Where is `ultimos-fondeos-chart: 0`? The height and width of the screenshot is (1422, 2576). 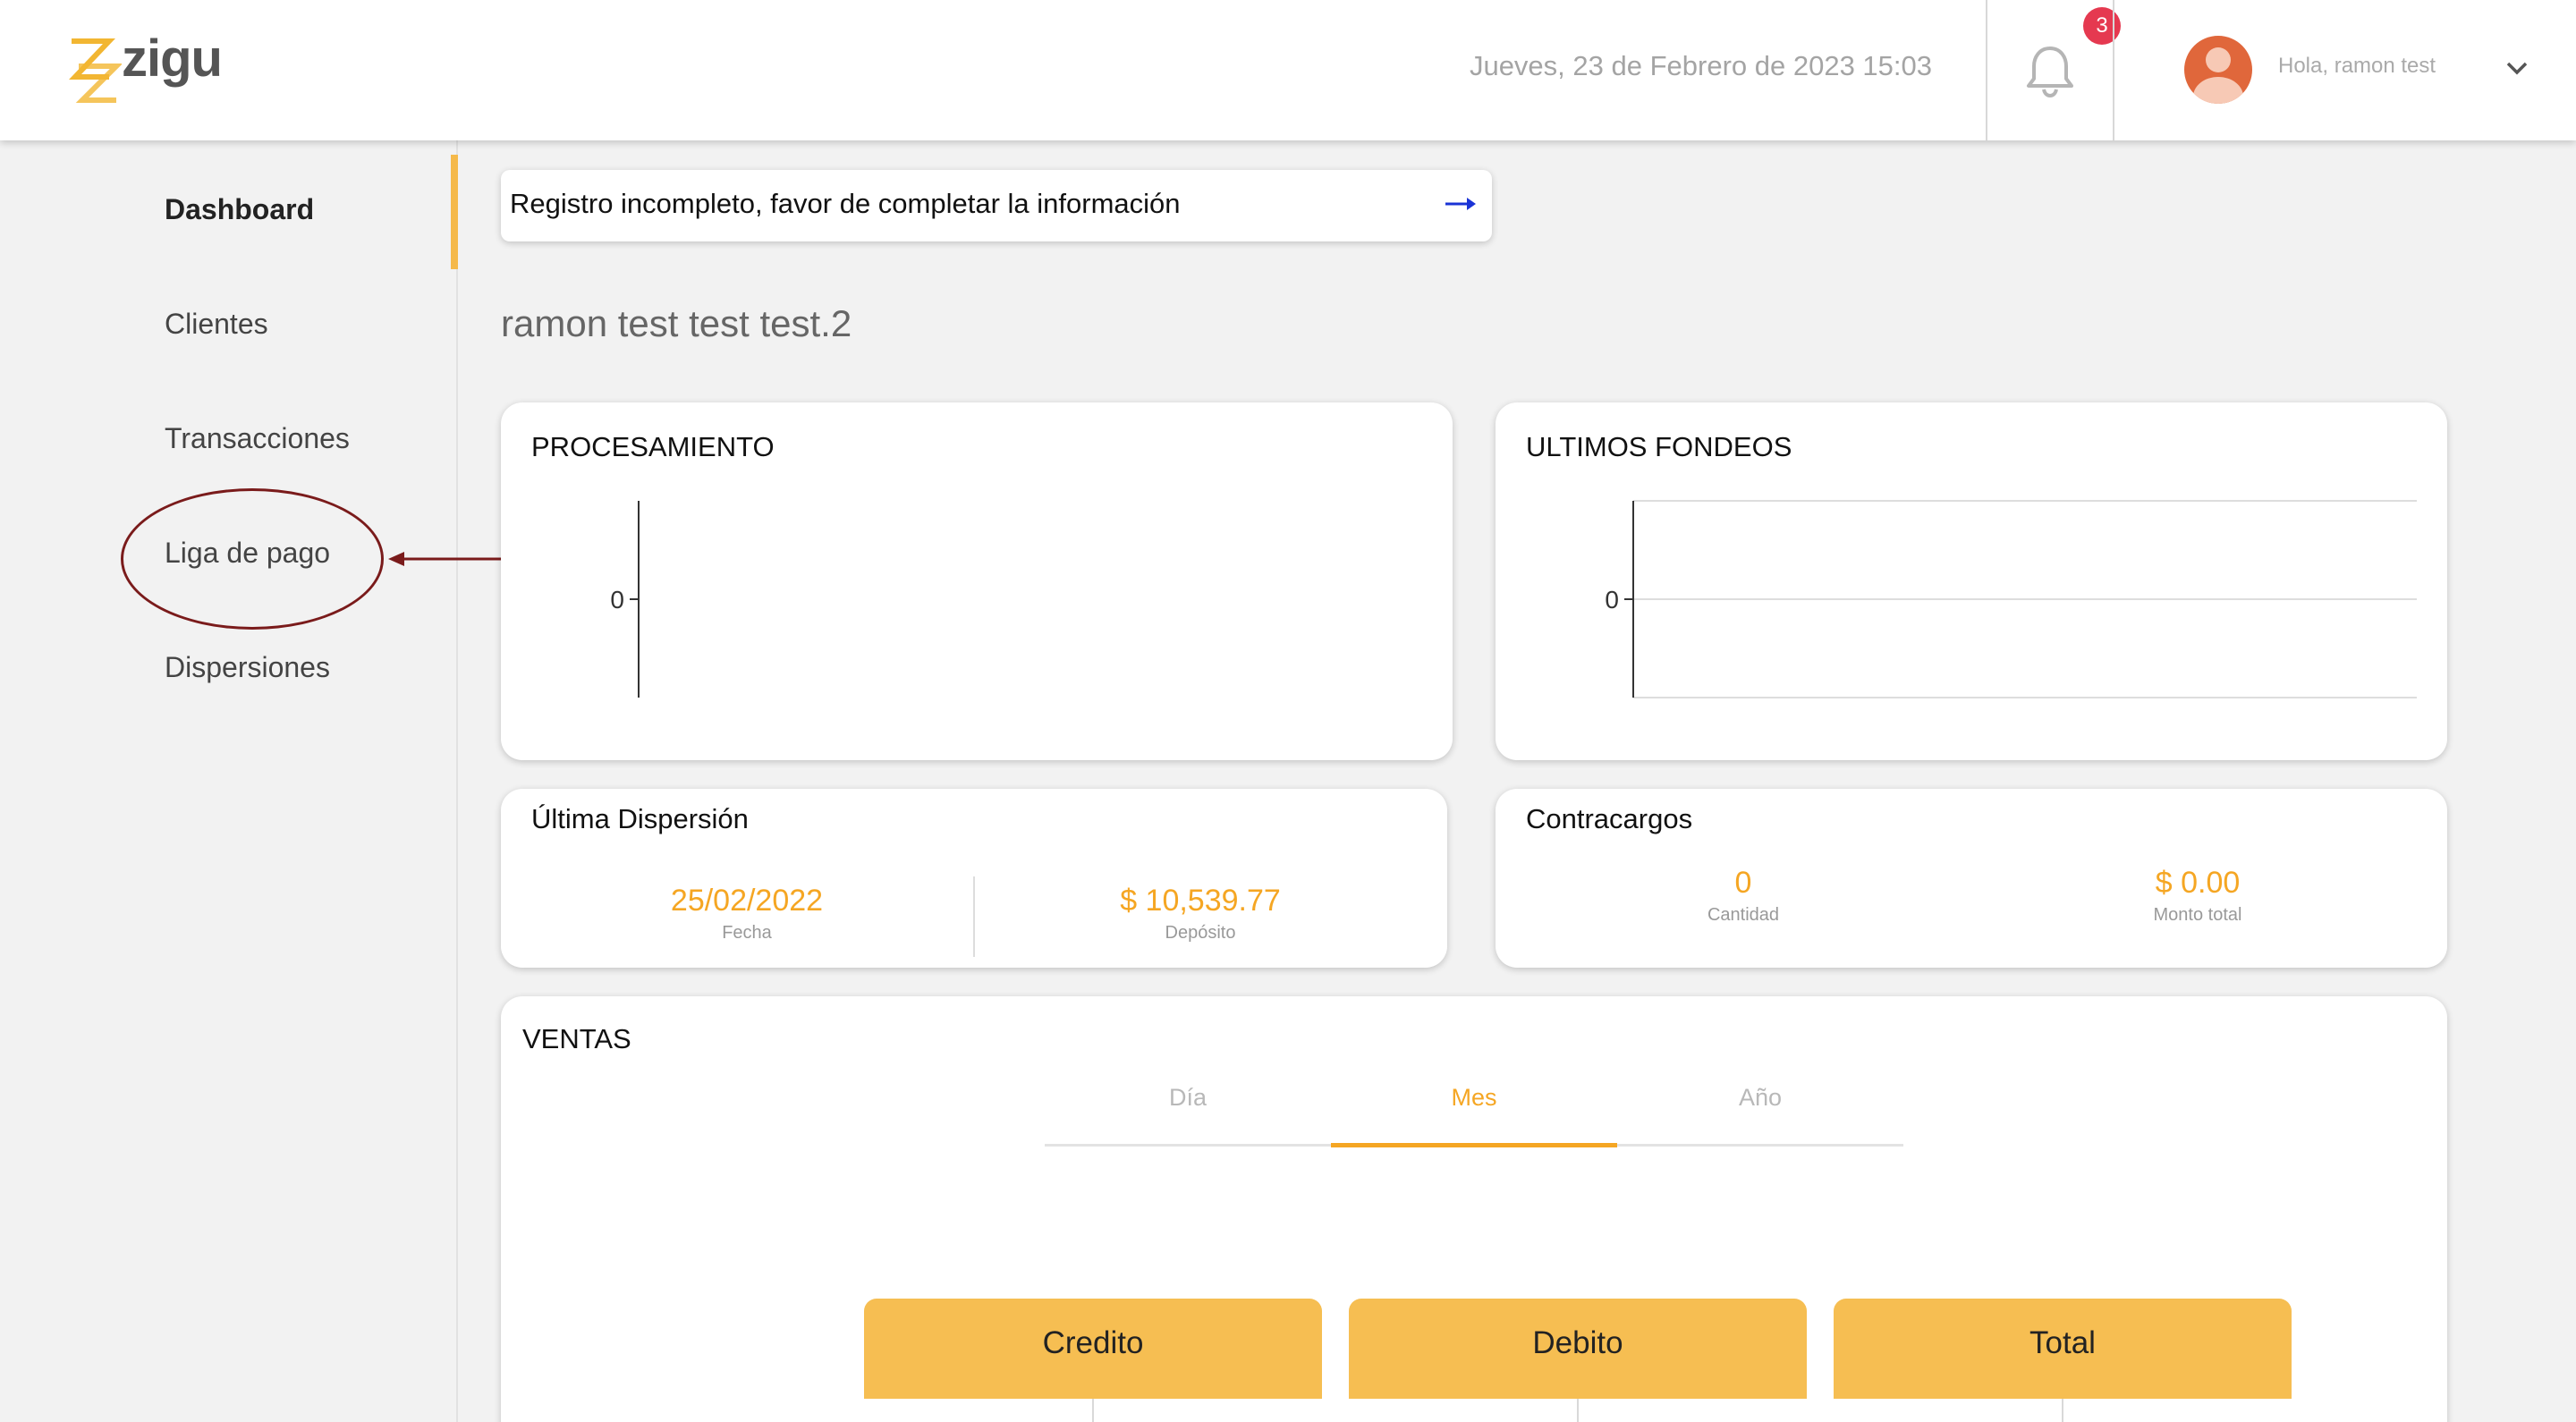
ultimos-fondeos-chart: 0 is located at coordinates (2011, 599).